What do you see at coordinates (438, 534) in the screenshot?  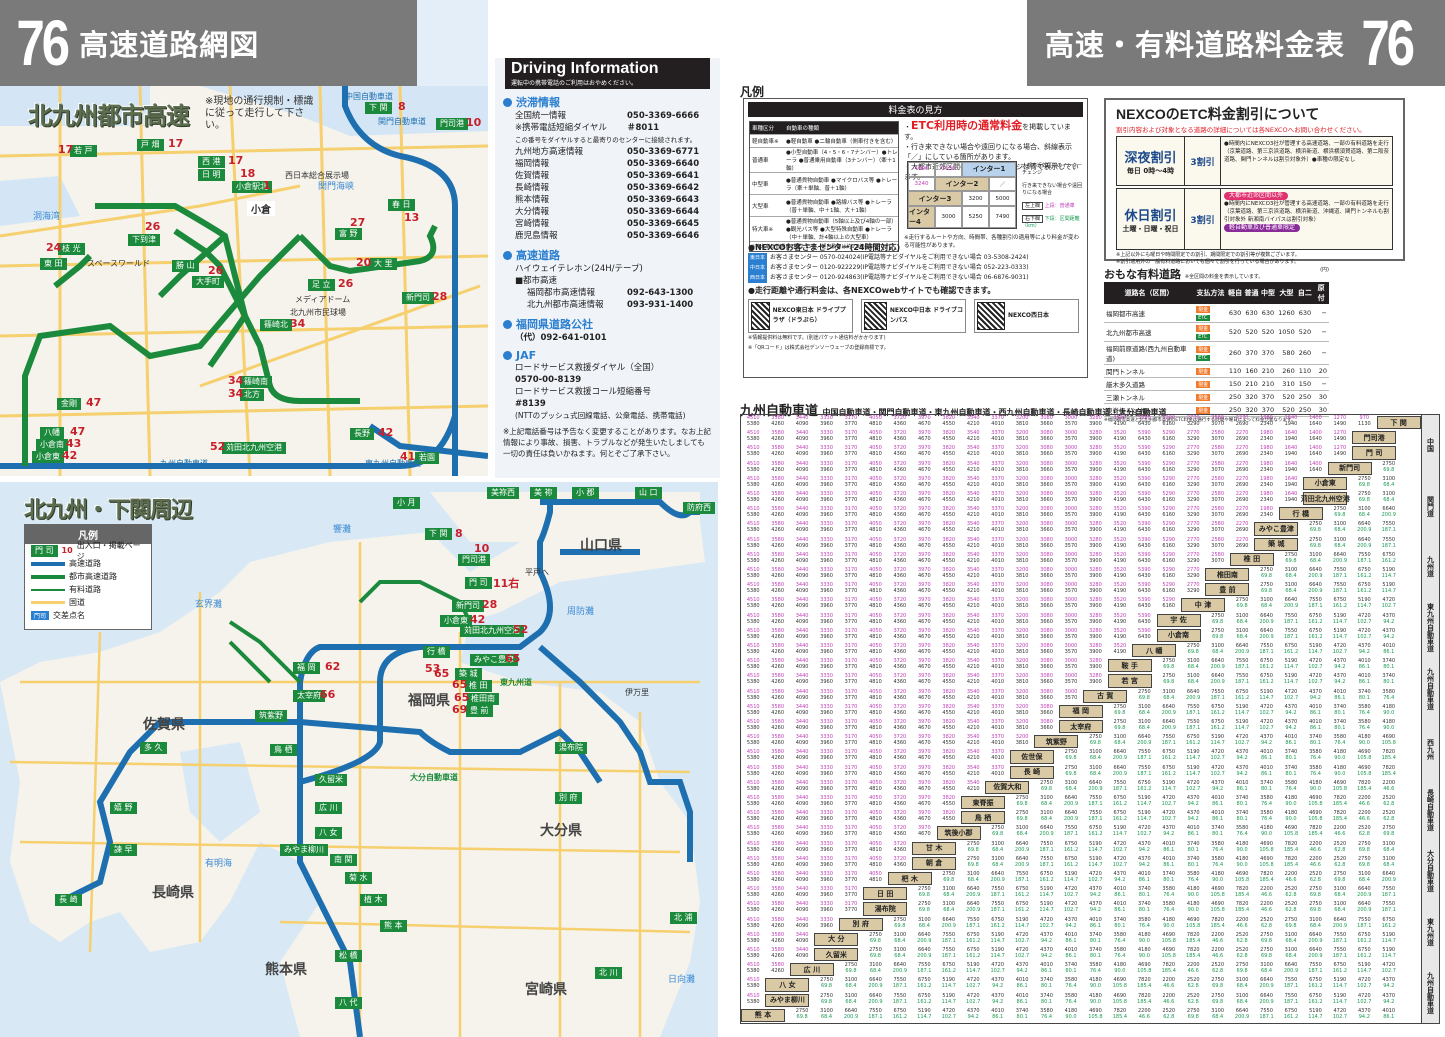 I see `exit-sign: 下 関` at bounding box center [438, 534].